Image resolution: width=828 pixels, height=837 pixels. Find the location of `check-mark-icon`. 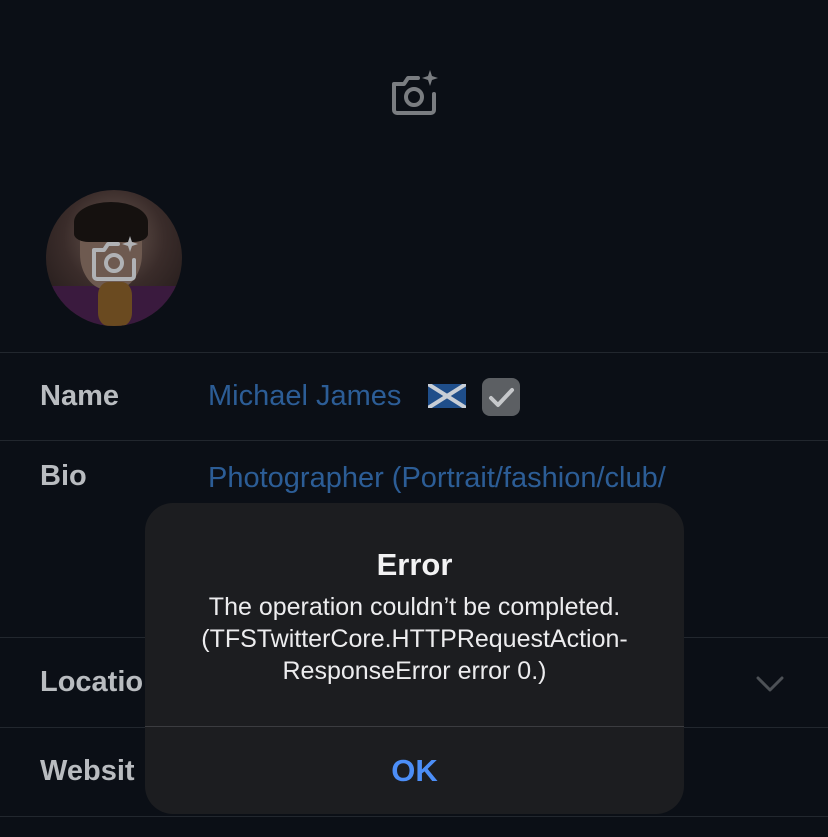

check-mark-icon is located at coordinates (501, 397).